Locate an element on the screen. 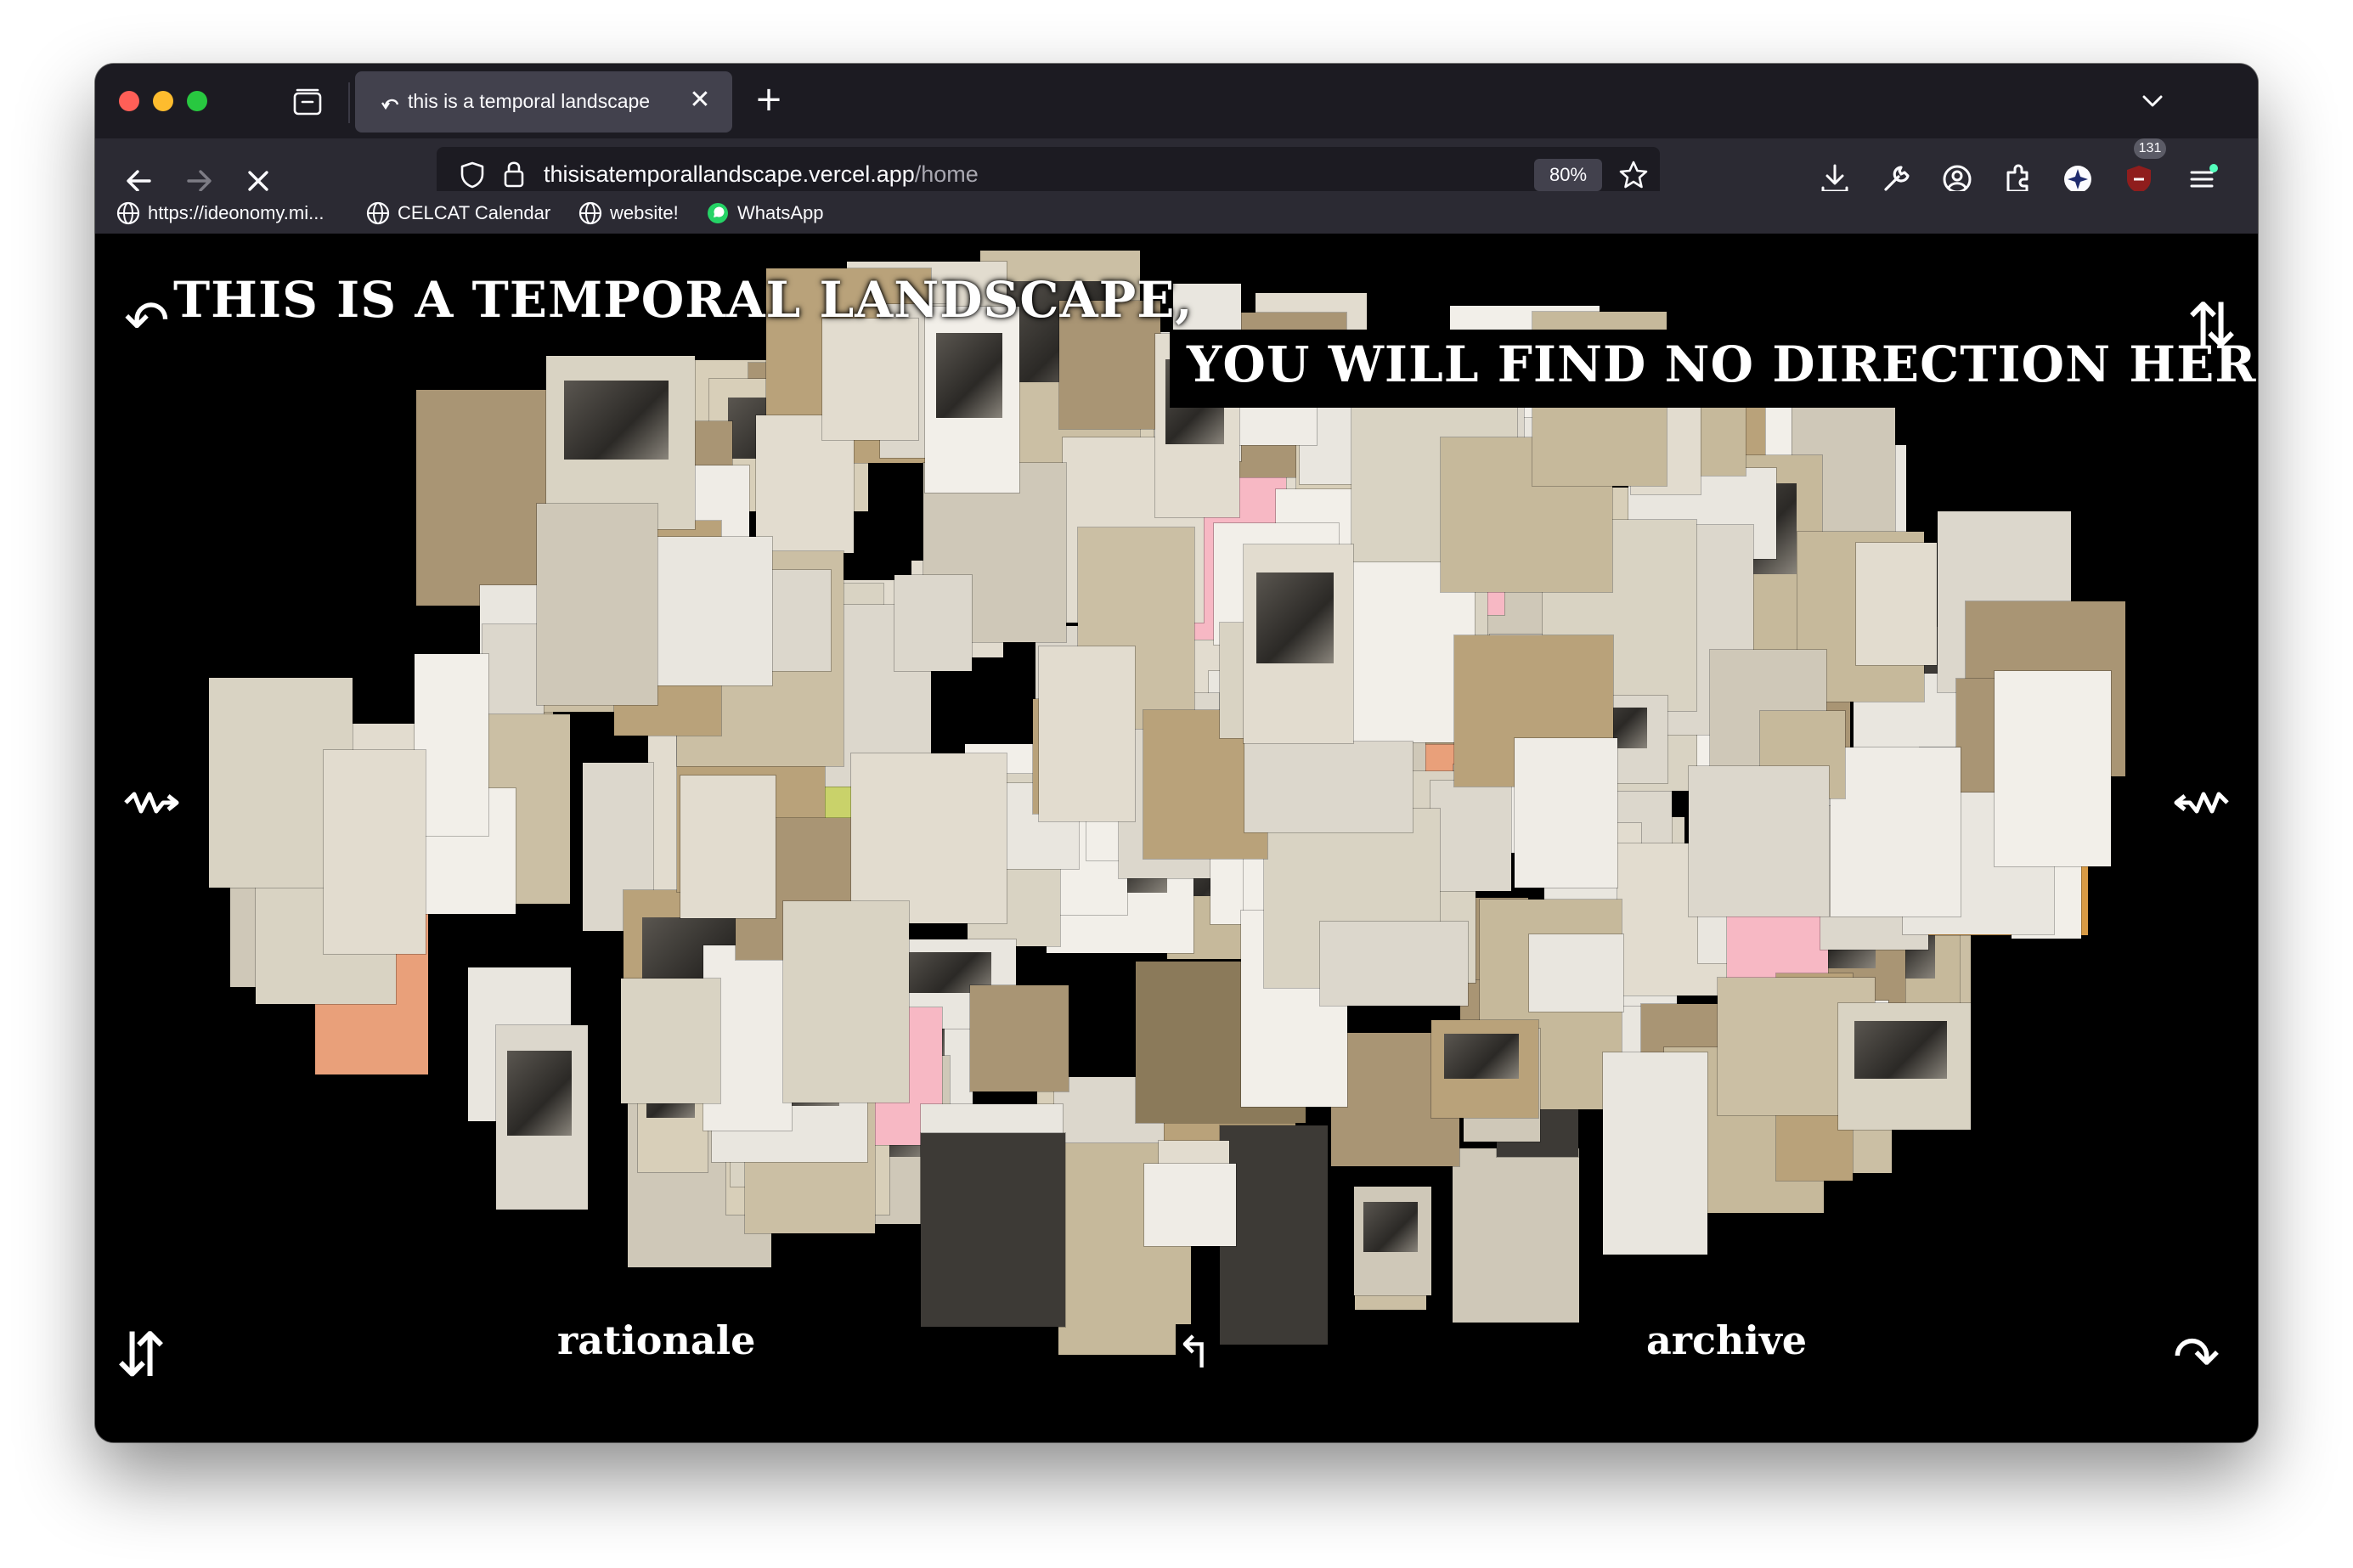  tab-close-icon: ✕ is located at coordinates (700, 100).